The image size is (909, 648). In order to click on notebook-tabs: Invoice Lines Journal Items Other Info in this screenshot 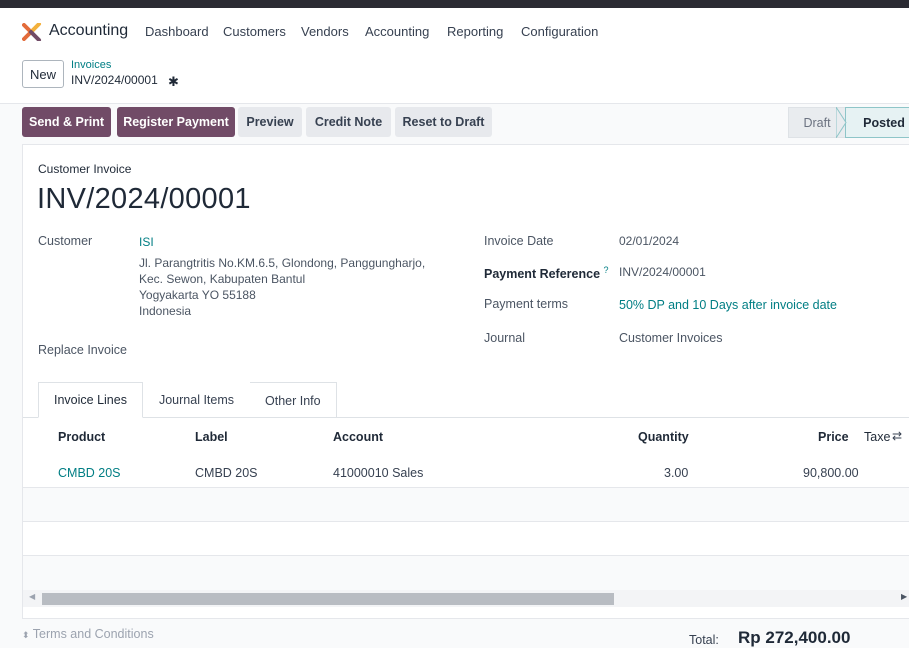, I will do `click(187, 400)`.